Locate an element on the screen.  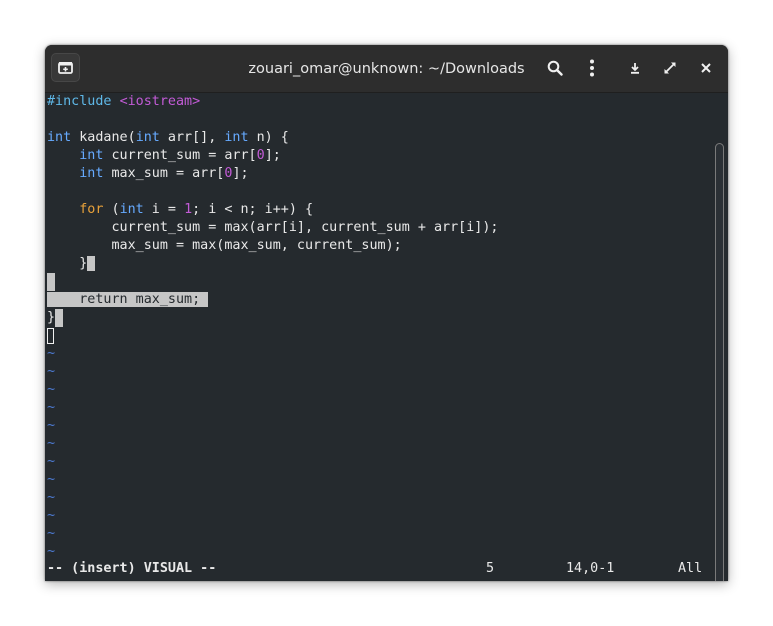
cursor-position: 14,0-1 is located at coordinates (590, 568).